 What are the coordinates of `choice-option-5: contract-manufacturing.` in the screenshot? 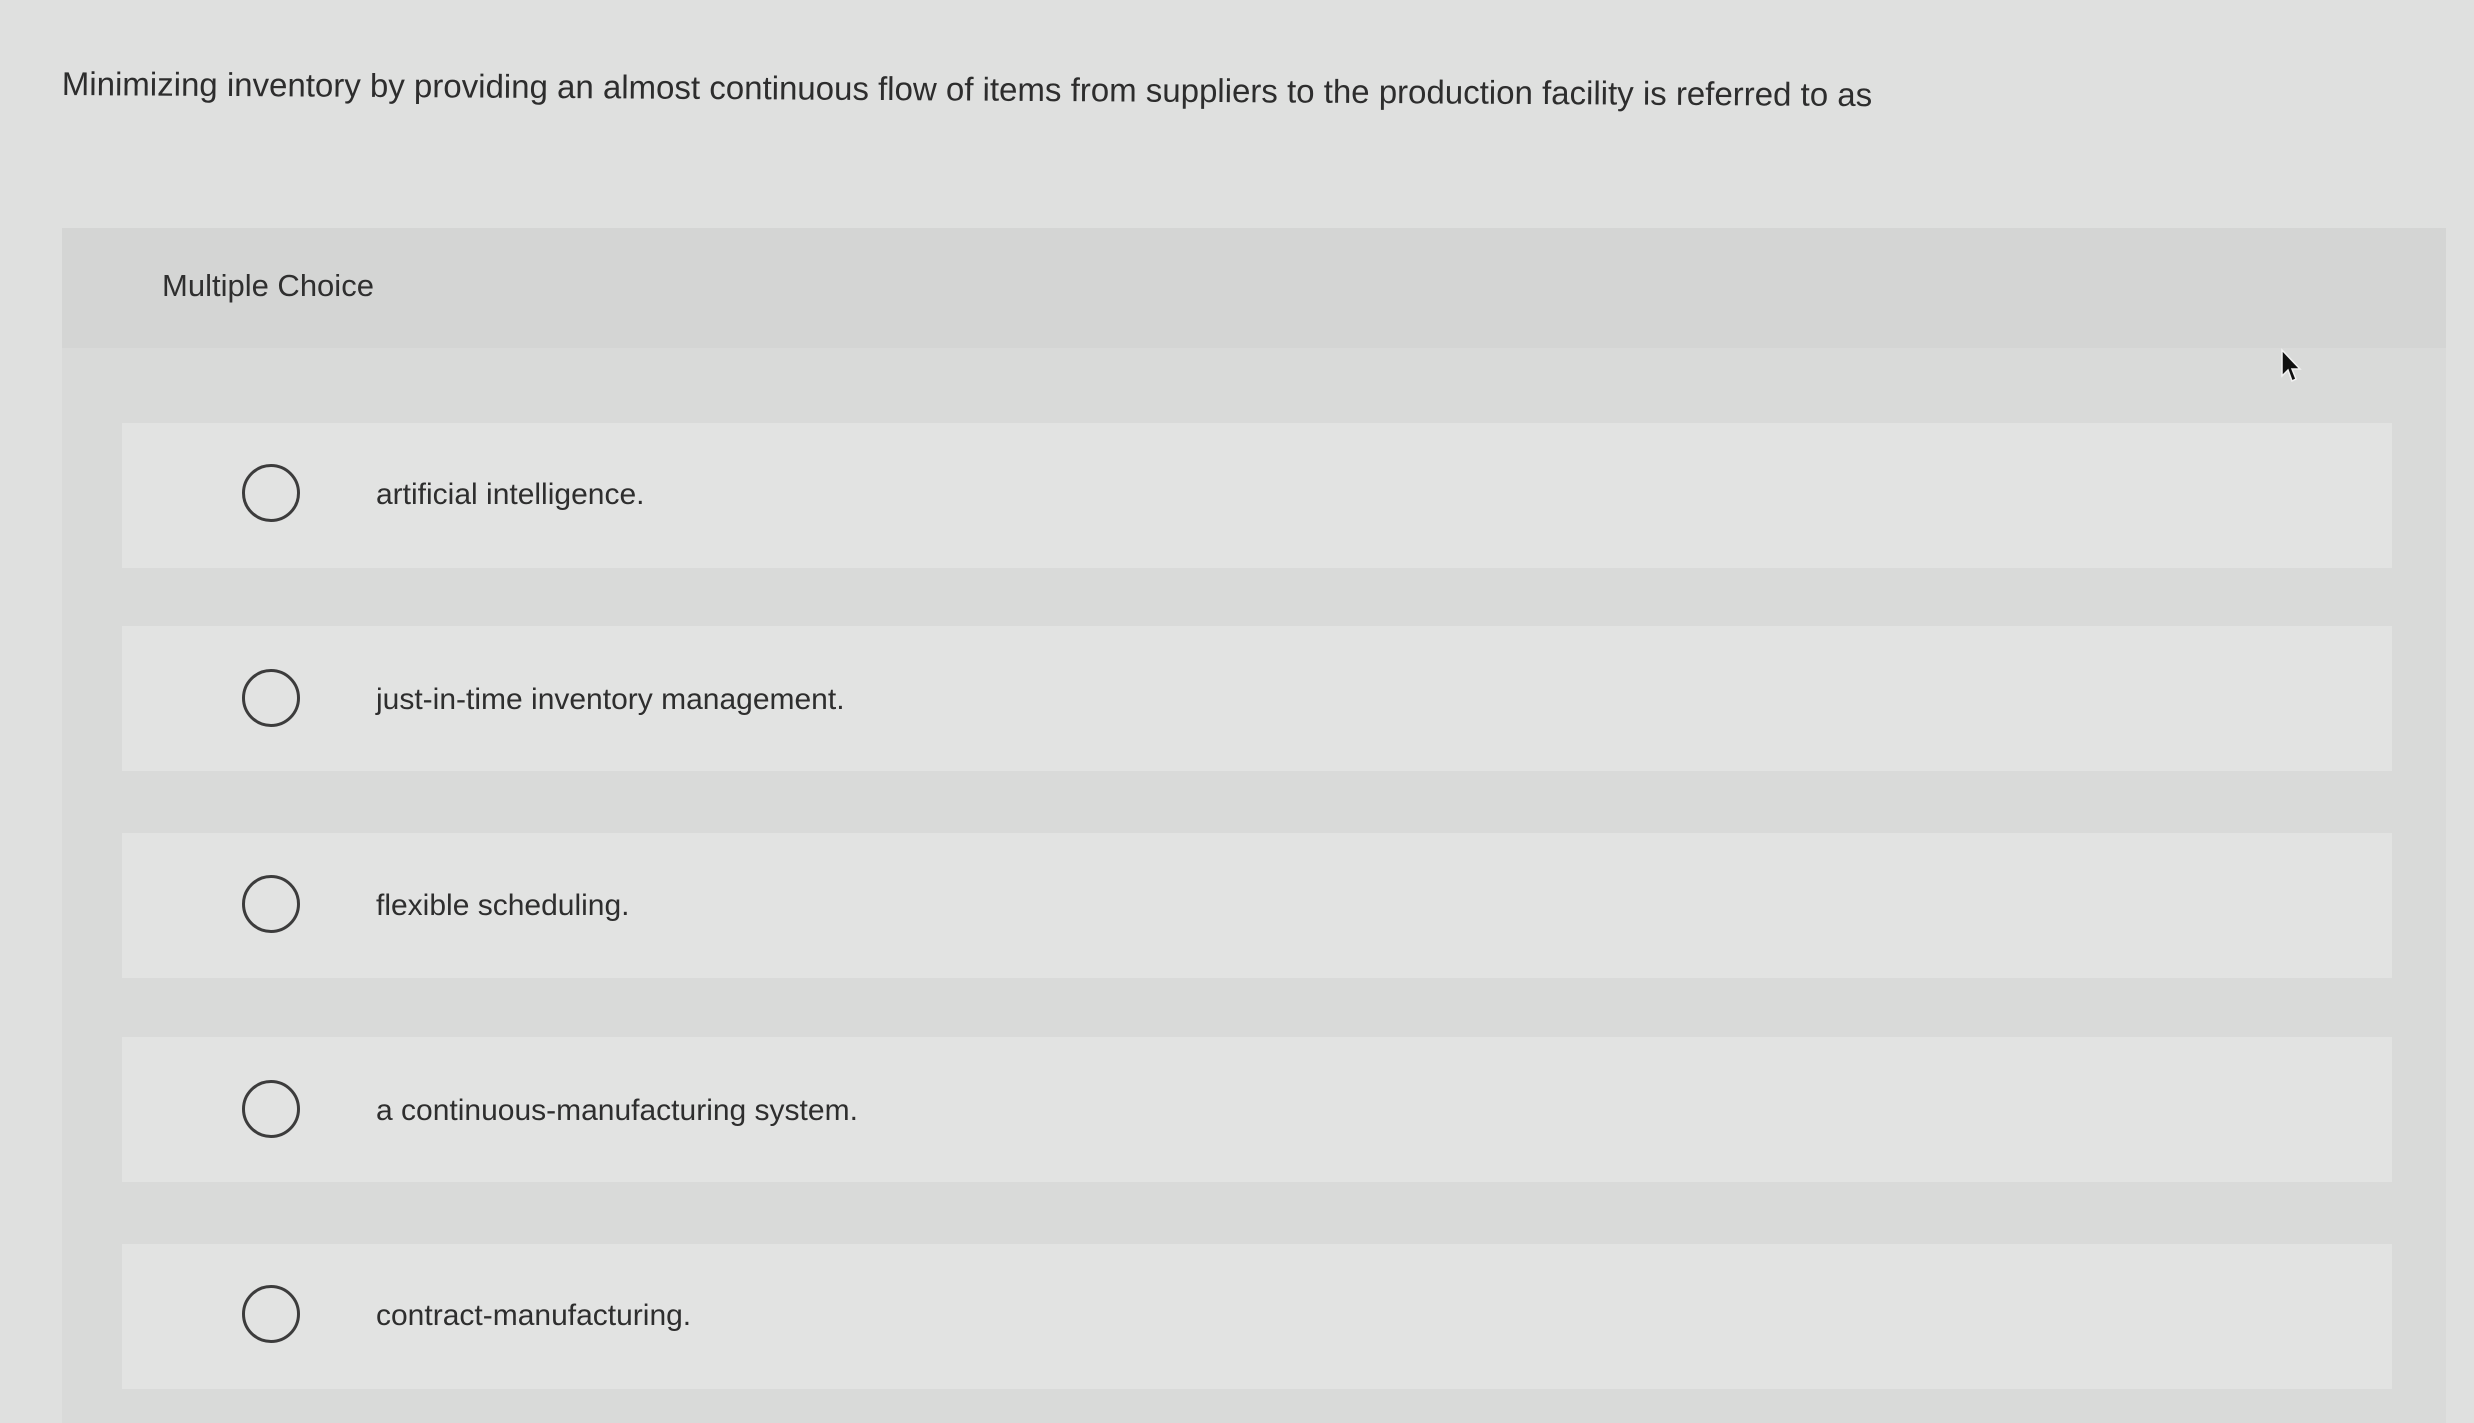 It's located at (1257, 1316).